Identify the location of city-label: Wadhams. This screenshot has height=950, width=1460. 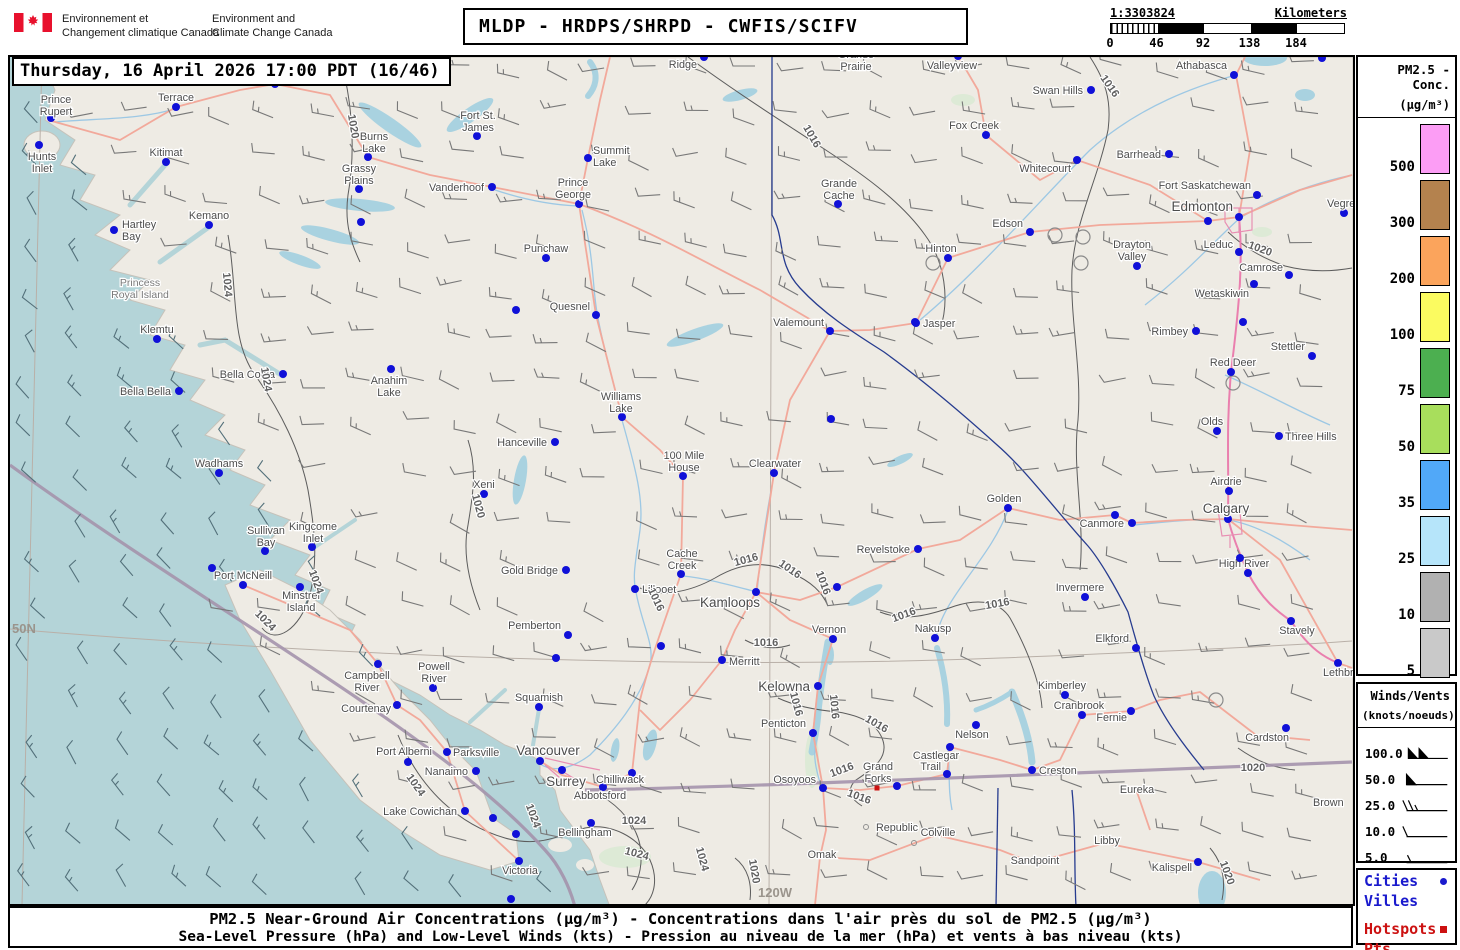
(219, 464).